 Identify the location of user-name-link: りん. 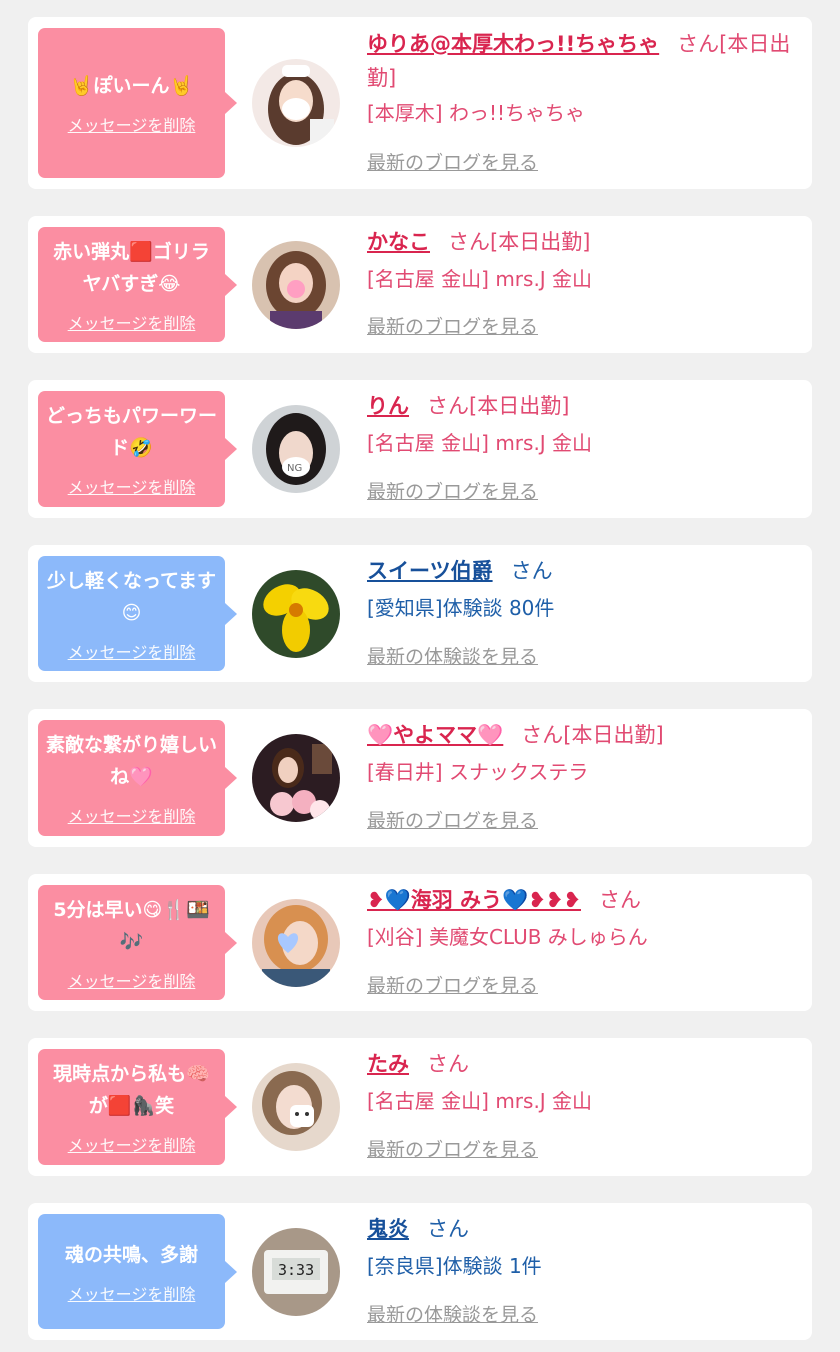
(388, 406).